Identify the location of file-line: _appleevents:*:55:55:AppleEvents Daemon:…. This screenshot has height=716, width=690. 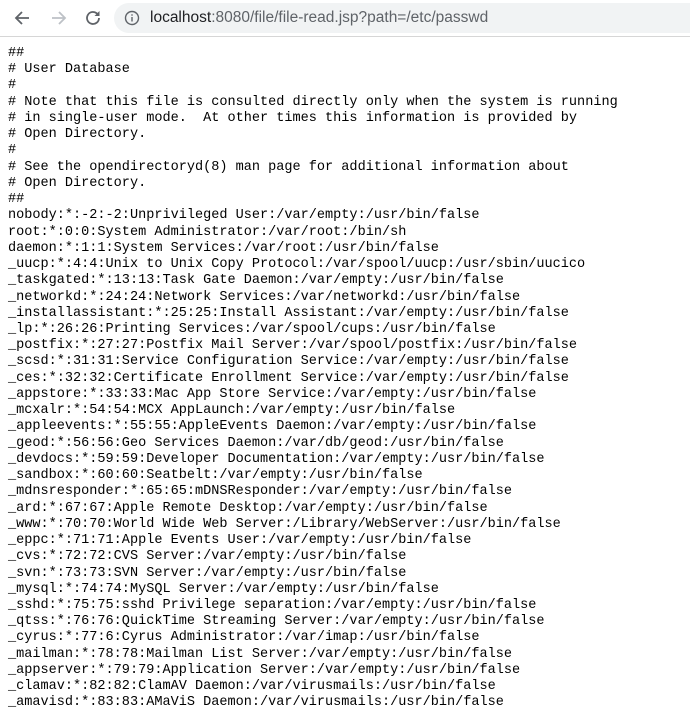
(272, 427).